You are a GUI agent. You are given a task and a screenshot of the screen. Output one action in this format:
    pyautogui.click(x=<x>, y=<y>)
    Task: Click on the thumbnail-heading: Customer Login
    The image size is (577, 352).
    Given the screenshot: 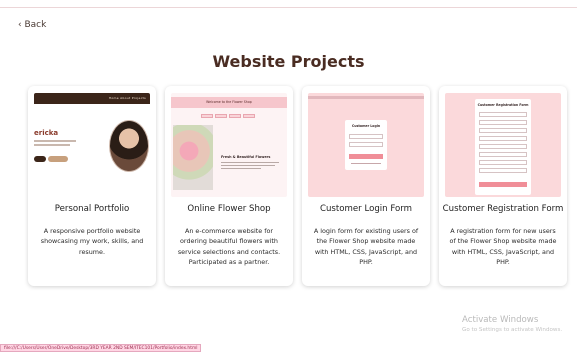 What is the action you would take?
    pyautogui.click(x=366, y=126)
    